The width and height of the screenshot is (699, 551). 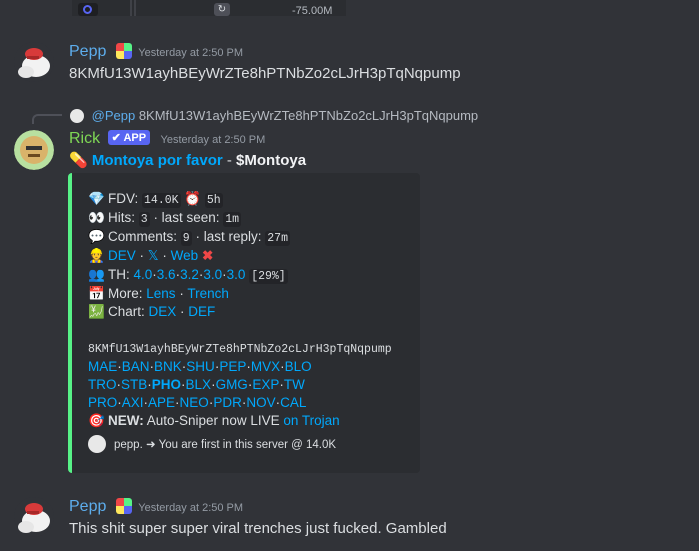 What do you see at coordinates (196, 384) in the screenshot?
I see `platform-row: TRO·STB·PHO·BLX·GMG·EXP·TW` at bounding box center [196, 384].